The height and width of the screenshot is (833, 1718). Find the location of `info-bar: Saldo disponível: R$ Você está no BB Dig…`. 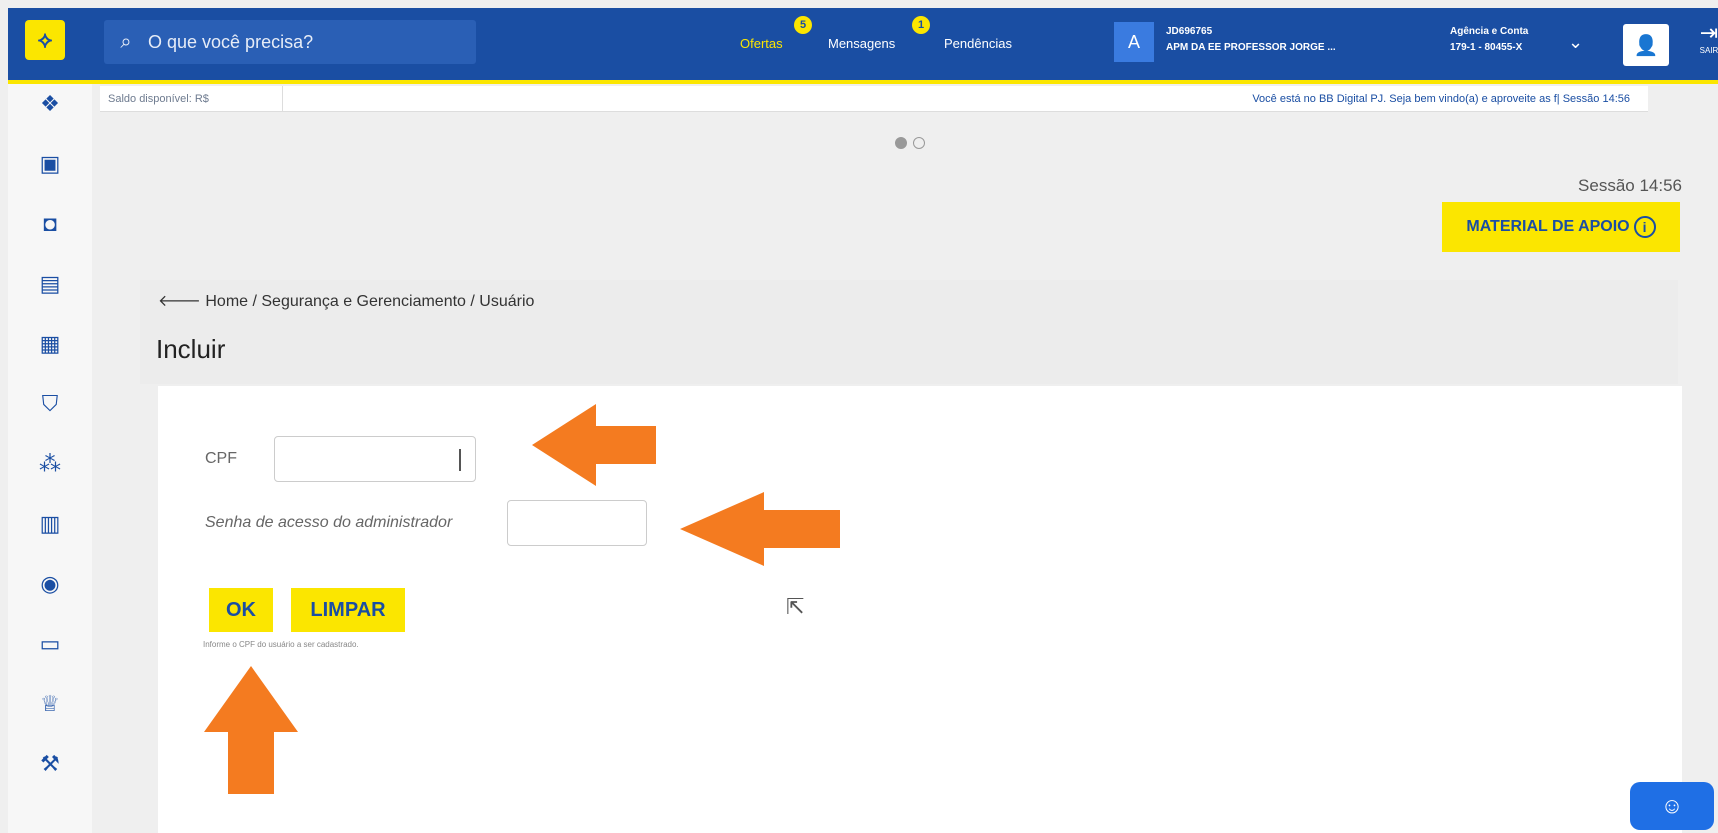

info-bar: Saldo disponível: R$ Você está no BB Dig… is located at coordinates (874, 99).